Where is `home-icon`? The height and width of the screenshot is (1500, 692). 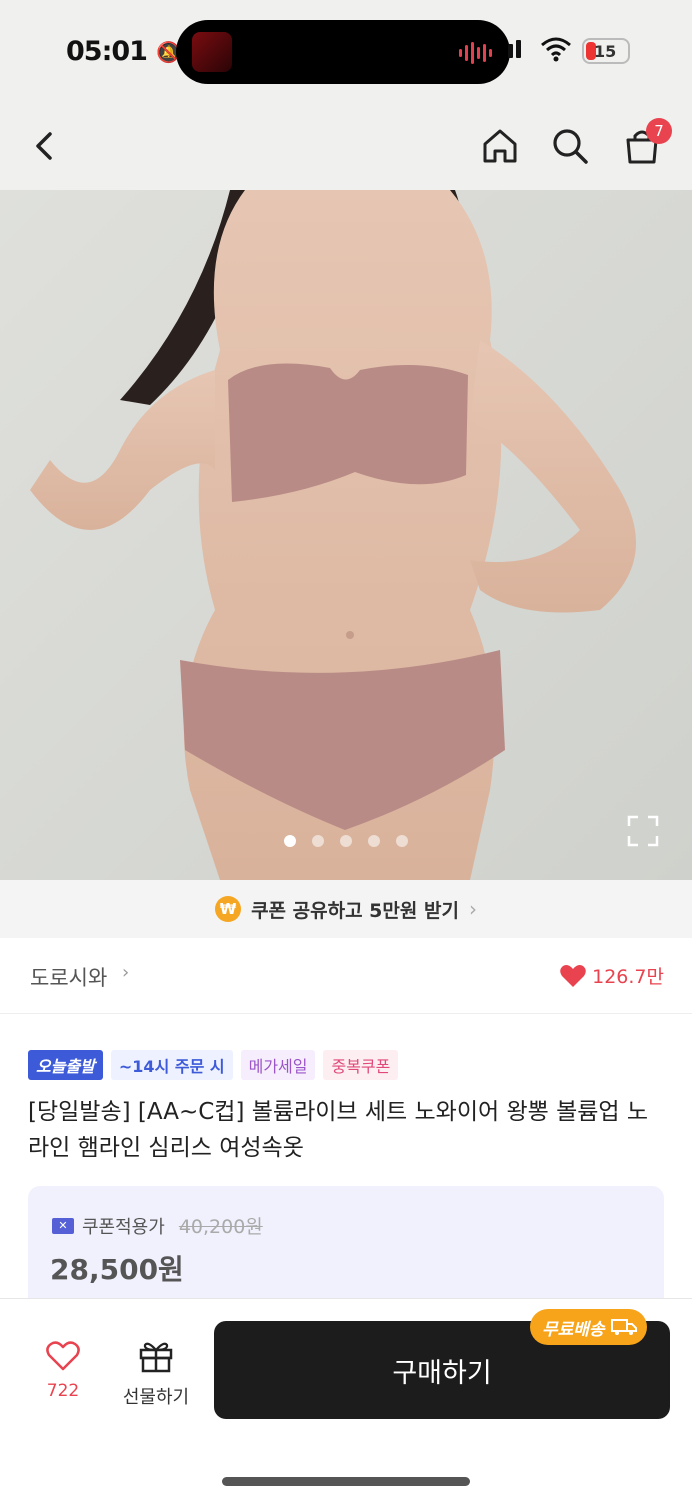 home-icon is located at coordinates (500, 146).